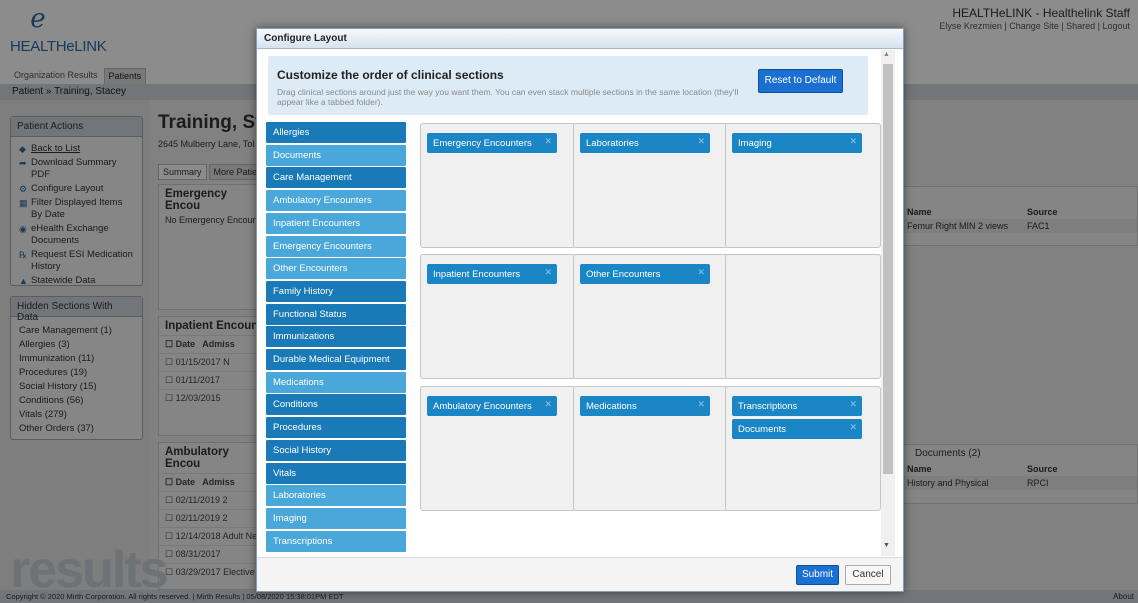 The image size is (1138, 603). I want to click on layout-cell: Imaging ✕, so click(803, 185).